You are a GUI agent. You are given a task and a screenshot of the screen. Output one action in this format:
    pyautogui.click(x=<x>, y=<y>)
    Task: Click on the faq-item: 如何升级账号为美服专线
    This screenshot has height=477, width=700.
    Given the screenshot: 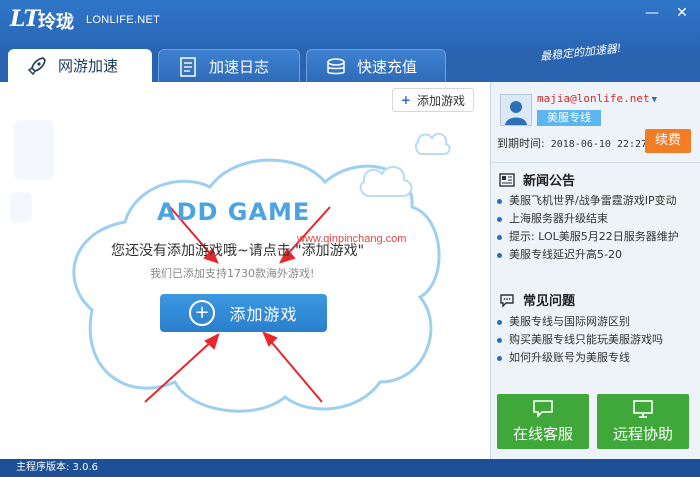 What is the action you would take?
    pyautogui.click(x=580, y=358)
    